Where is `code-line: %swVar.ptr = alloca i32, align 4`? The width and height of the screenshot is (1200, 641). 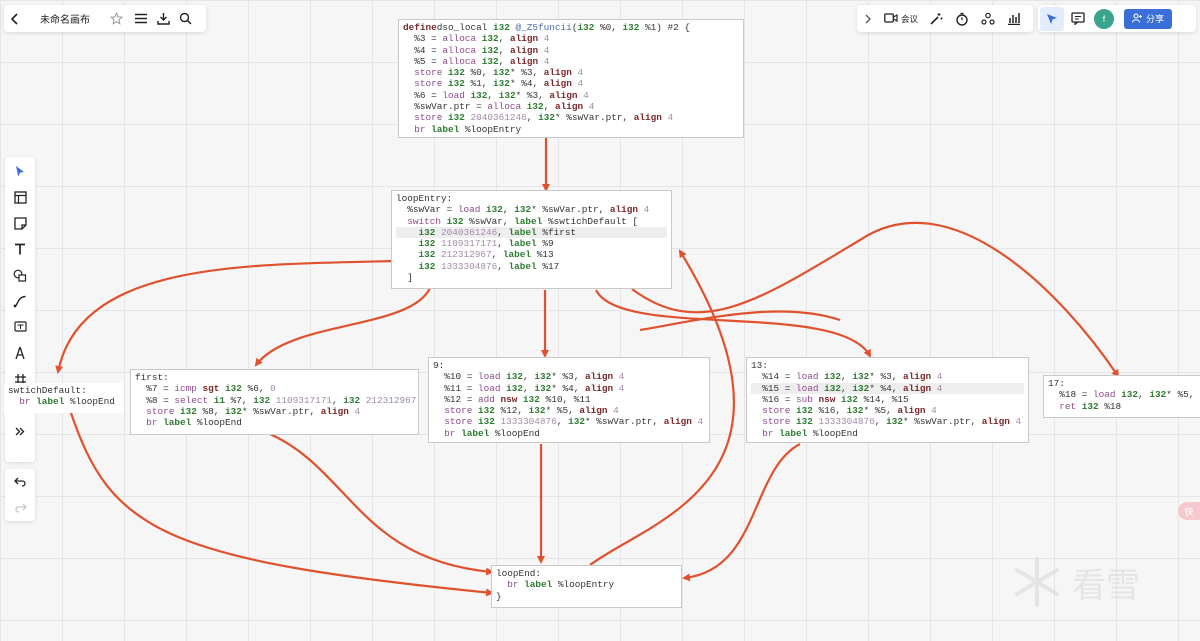 code-line: %swVar.ptr = alloca i32, align 4 is located at coordinates (499, 107).